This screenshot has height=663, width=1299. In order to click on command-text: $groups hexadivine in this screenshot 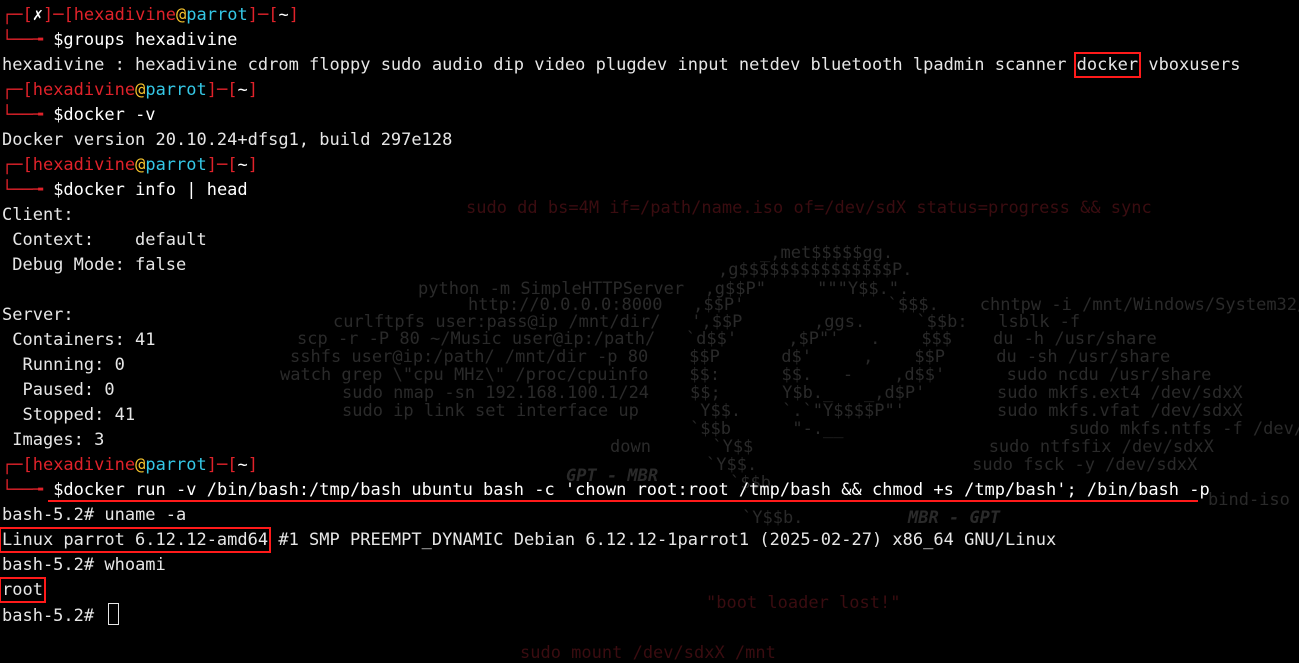, I will do `click(145, 40)`.